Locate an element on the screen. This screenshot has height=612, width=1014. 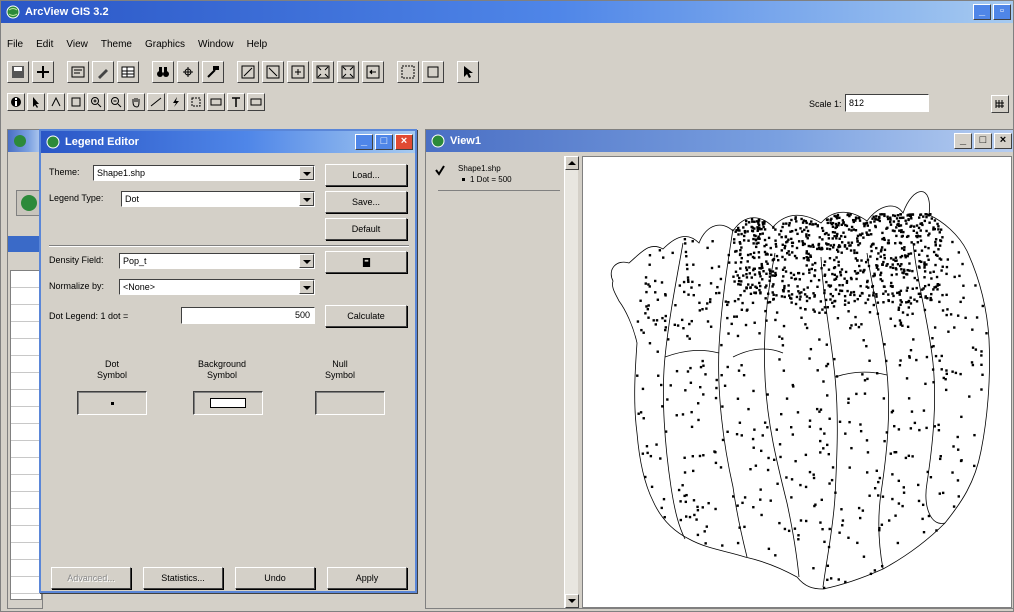
normalize-dropdown: <None> is located at coordinates (217, 287).